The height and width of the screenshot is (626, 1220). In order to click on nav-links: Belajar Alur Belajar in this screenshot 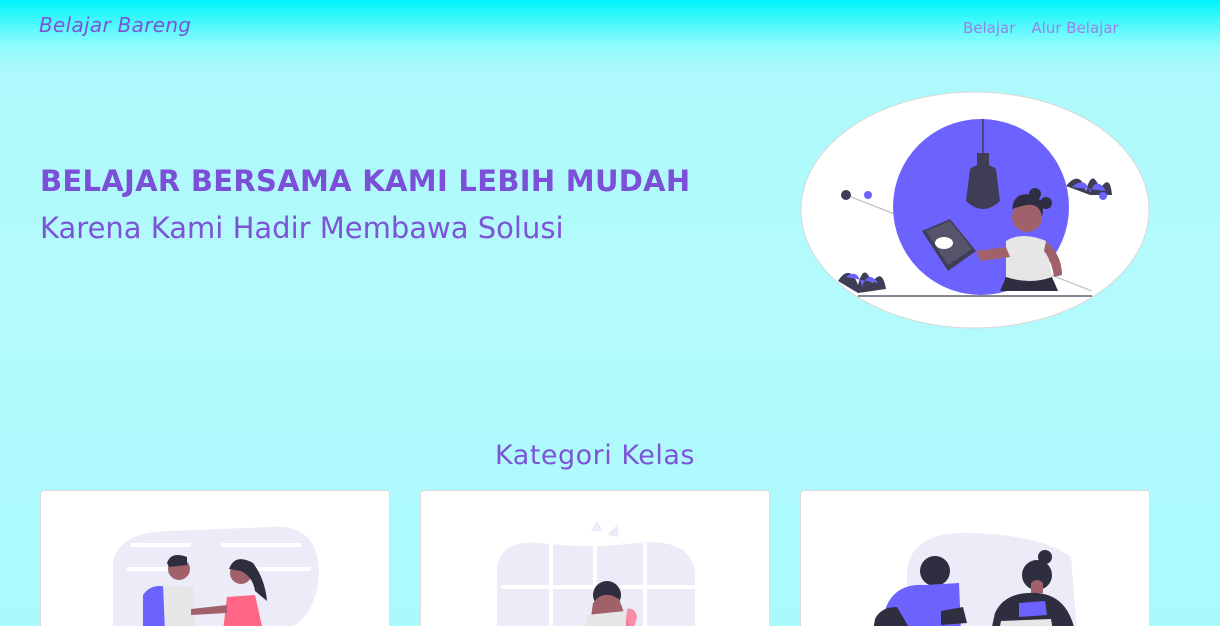, I will do `click(1041, 28)`.